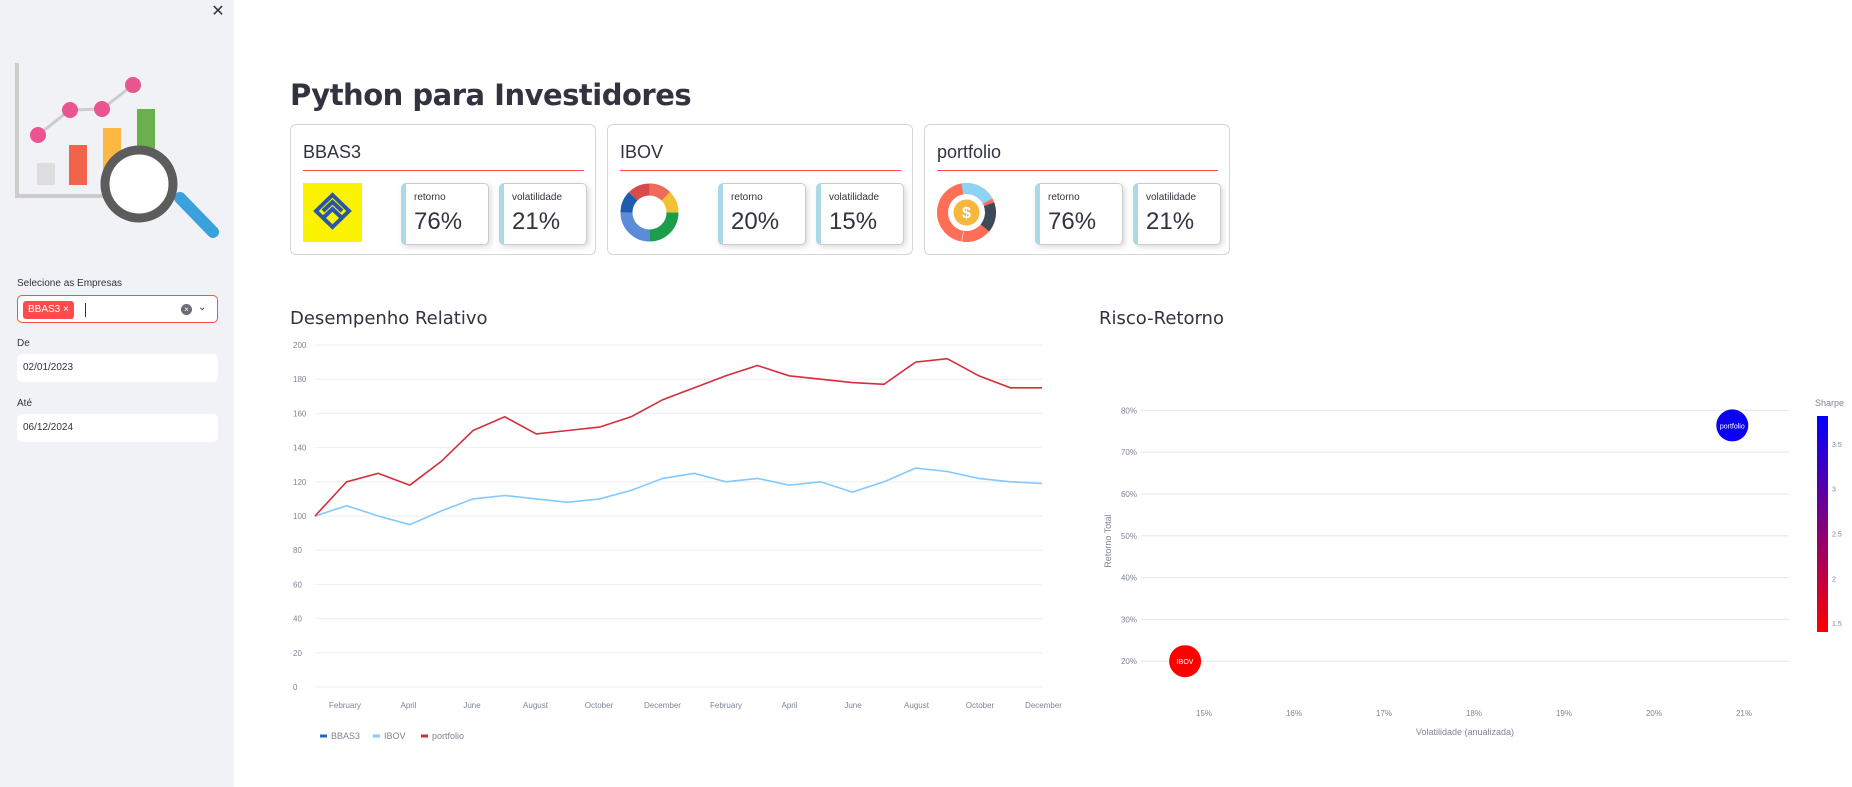  I want to click on y-axis-label: Retorno Total, so click(1108, 540).